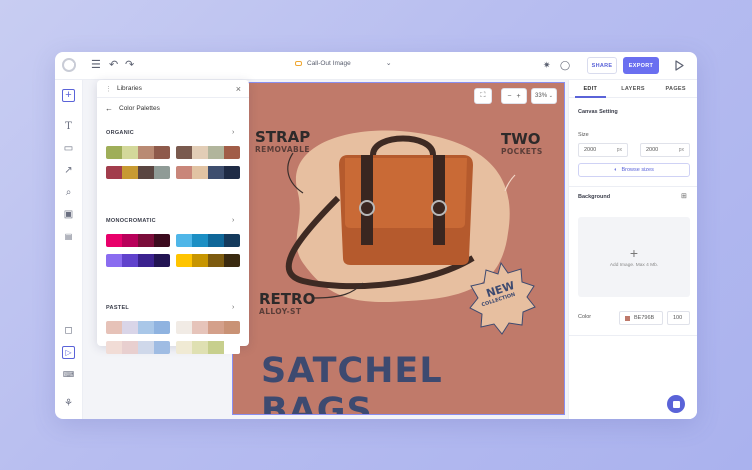 The height and width of the screenshot is (470, 752). What do you see at coordinates (522, 151) in the screenshot?
I see `callout-pockets: POCKETS` at bounding box center [522, 151].